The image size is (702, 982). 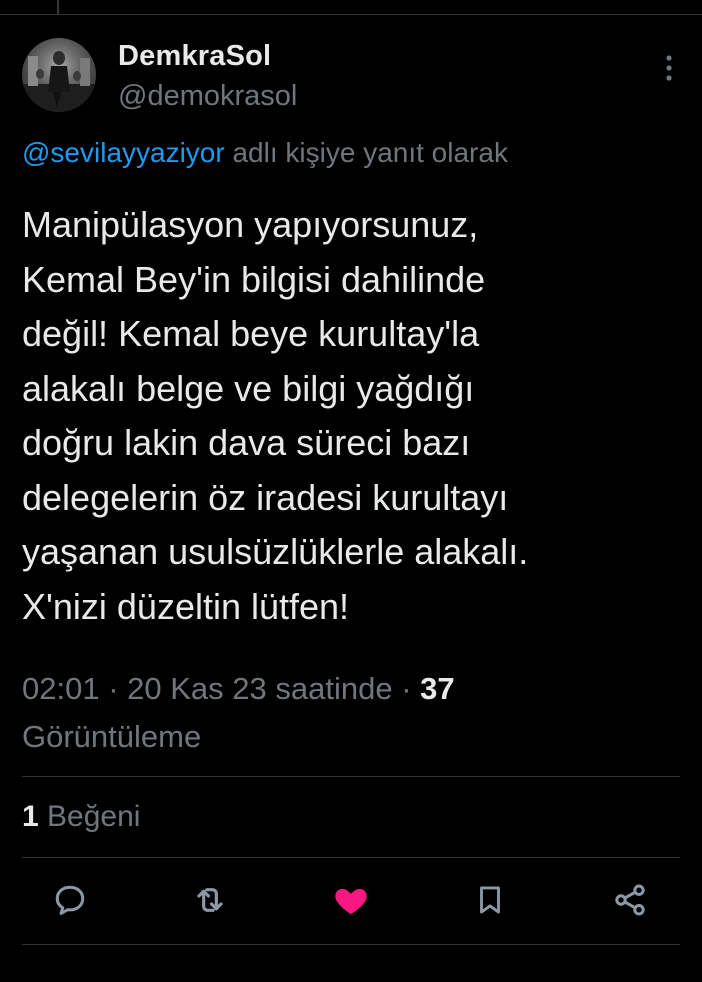 What do you see at coordinates (437, 688) in the screenshot?
I see `views-count: 37` at bounding box center [437, 688].